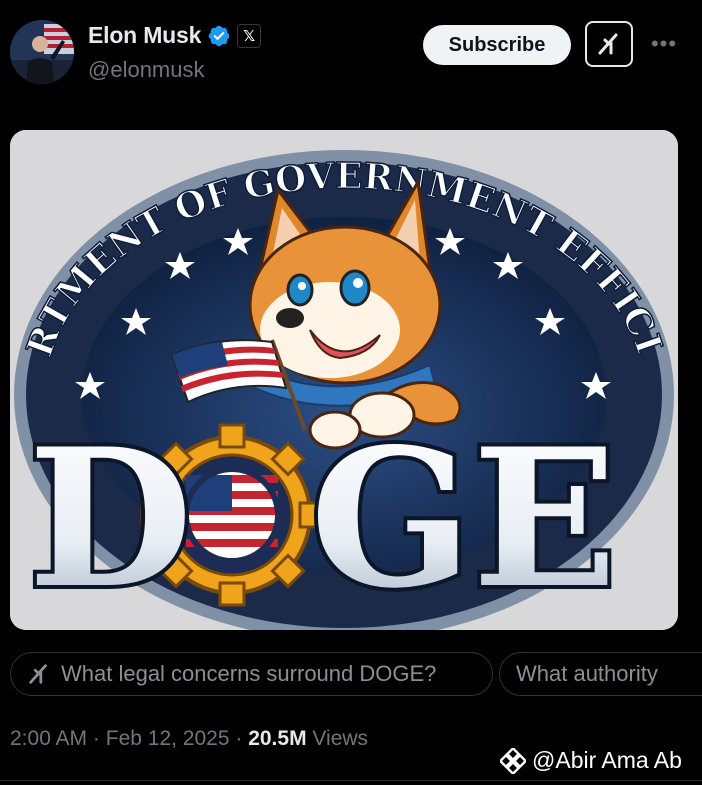 This screenshot has height=785, width=702. What do you see at coordinates (277, 738) in the screenshot?
I see `views-count: 20.5M` at bounding box center [277, 738].